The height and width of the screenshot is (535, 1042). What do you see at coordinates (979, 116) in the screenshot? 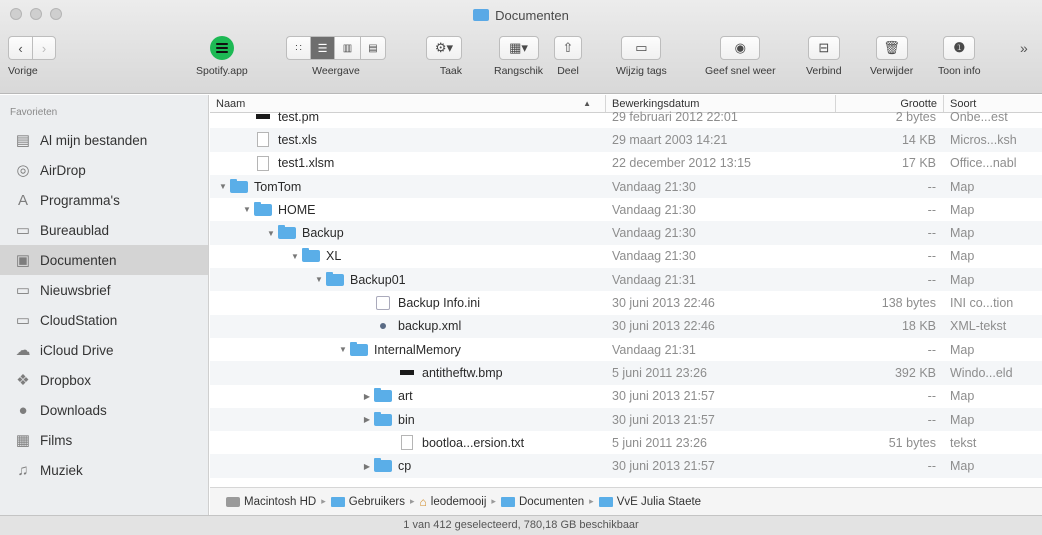
I see `file-kind: Onbe...est` at bounding box center [979, 116].